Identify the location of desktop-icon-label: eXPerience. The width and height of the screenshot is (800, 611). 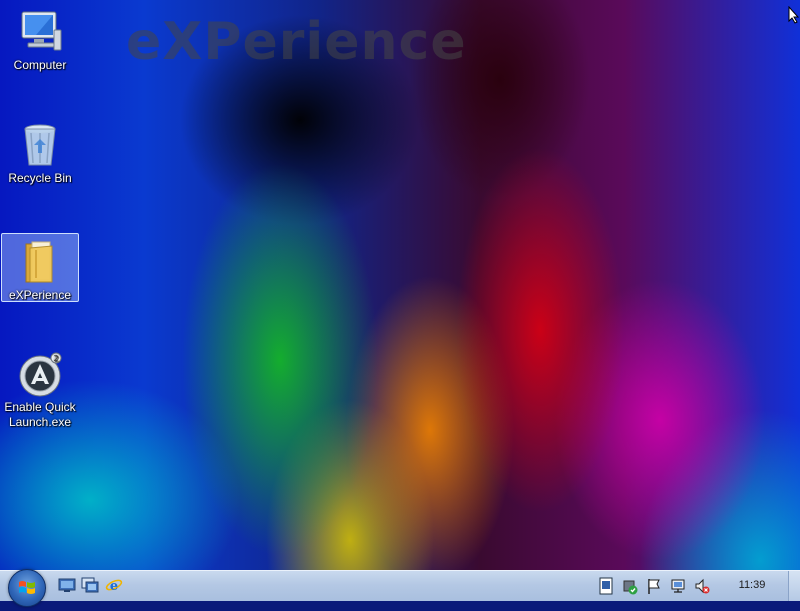
(40, 295).